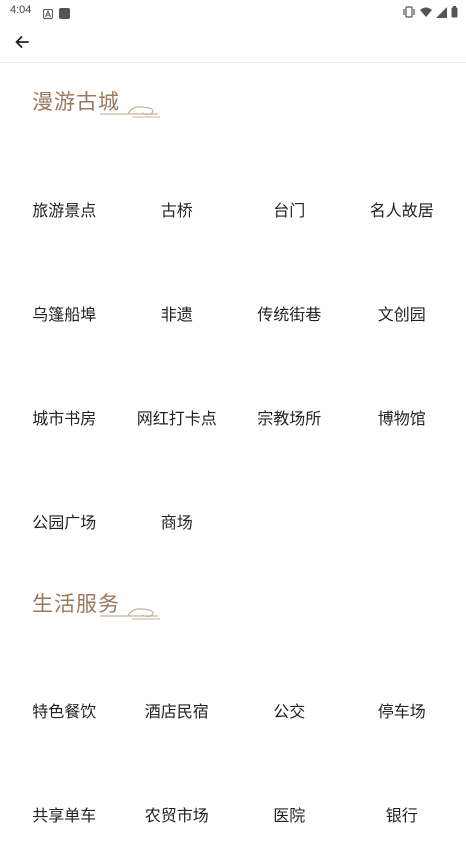 The height and width of the screenshot is (866, 466). I want to click on category-item: 城市书房, so click(64, 417).